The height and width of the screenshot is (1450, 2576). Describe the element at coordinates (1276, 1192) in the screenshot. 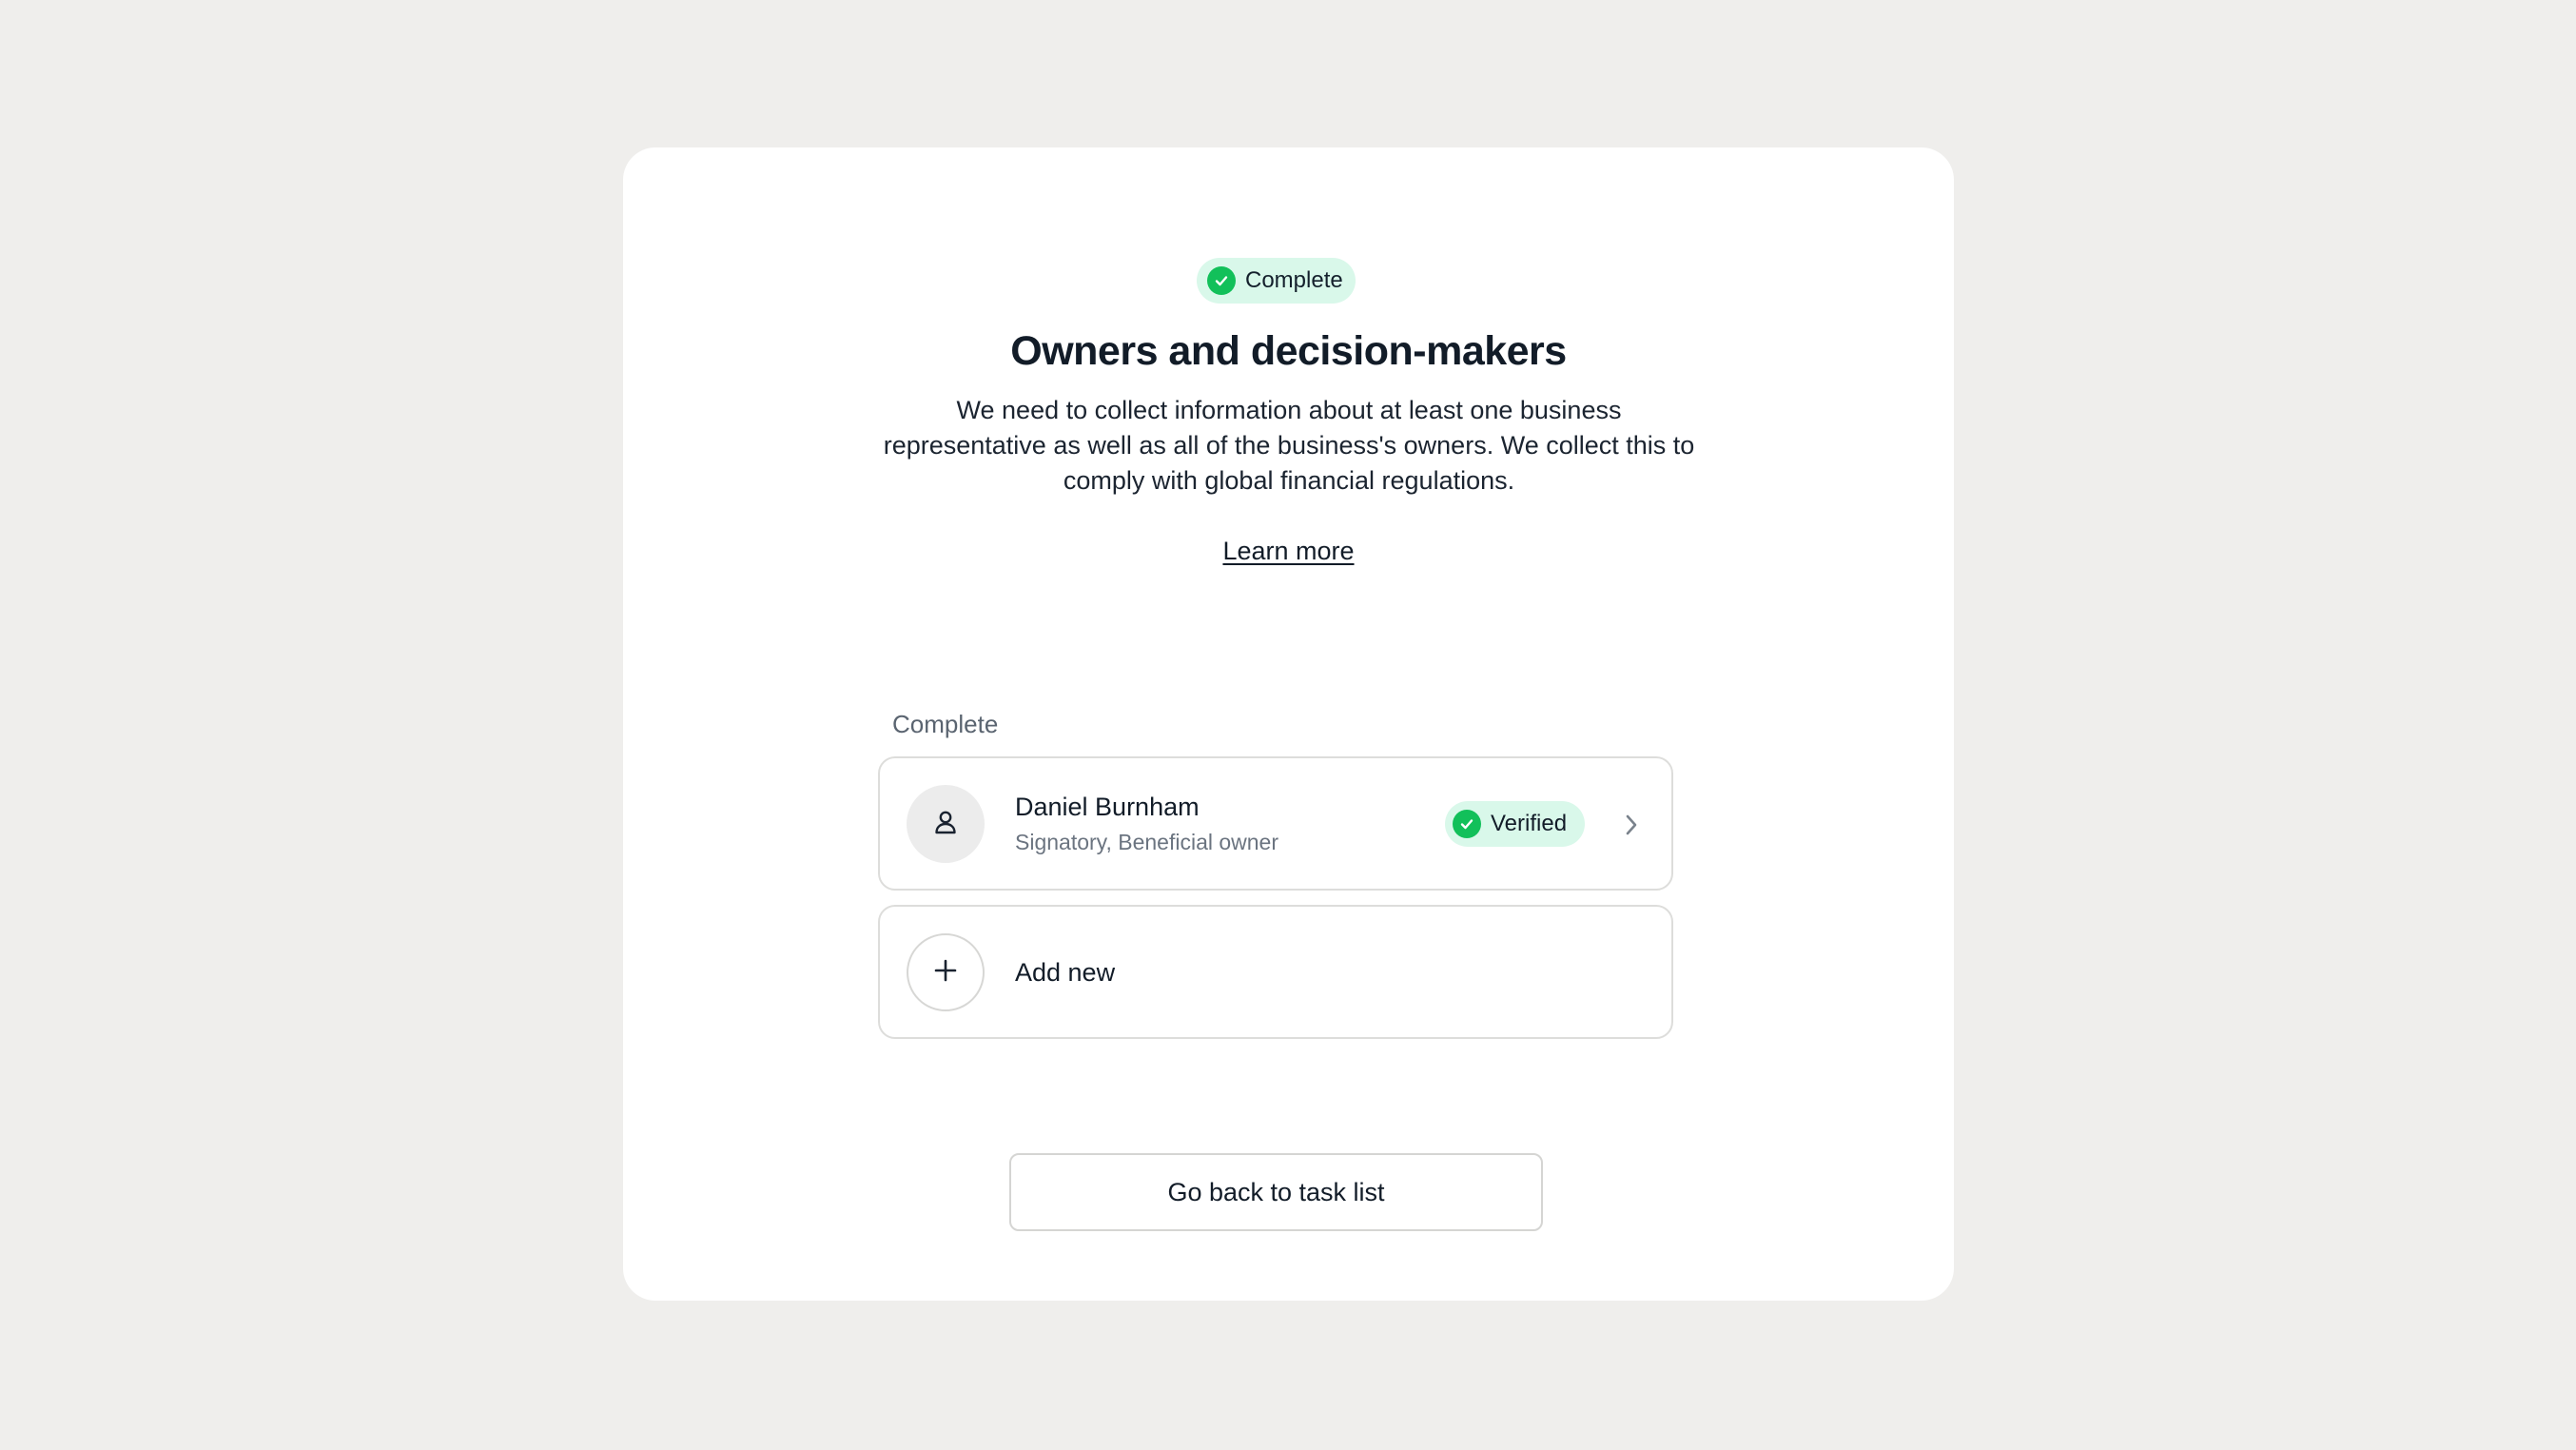

I see `go-back-to-task-list-button: Go back to task list` at that location.